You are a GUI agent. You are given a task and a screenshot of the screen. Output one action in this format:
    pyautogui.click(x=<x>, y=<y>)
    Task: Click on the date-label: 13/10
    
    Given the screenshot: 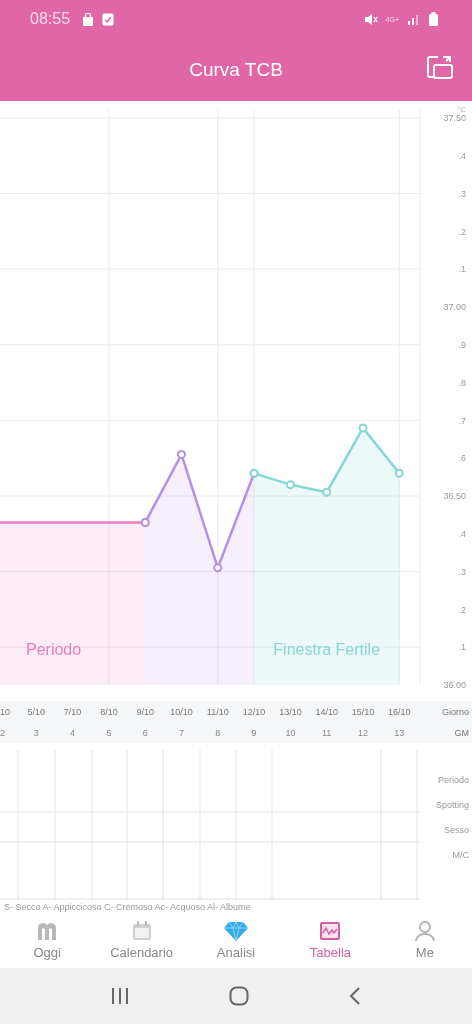 What is the action you would take?
    pyautogui.click(x=290, y=712)
    